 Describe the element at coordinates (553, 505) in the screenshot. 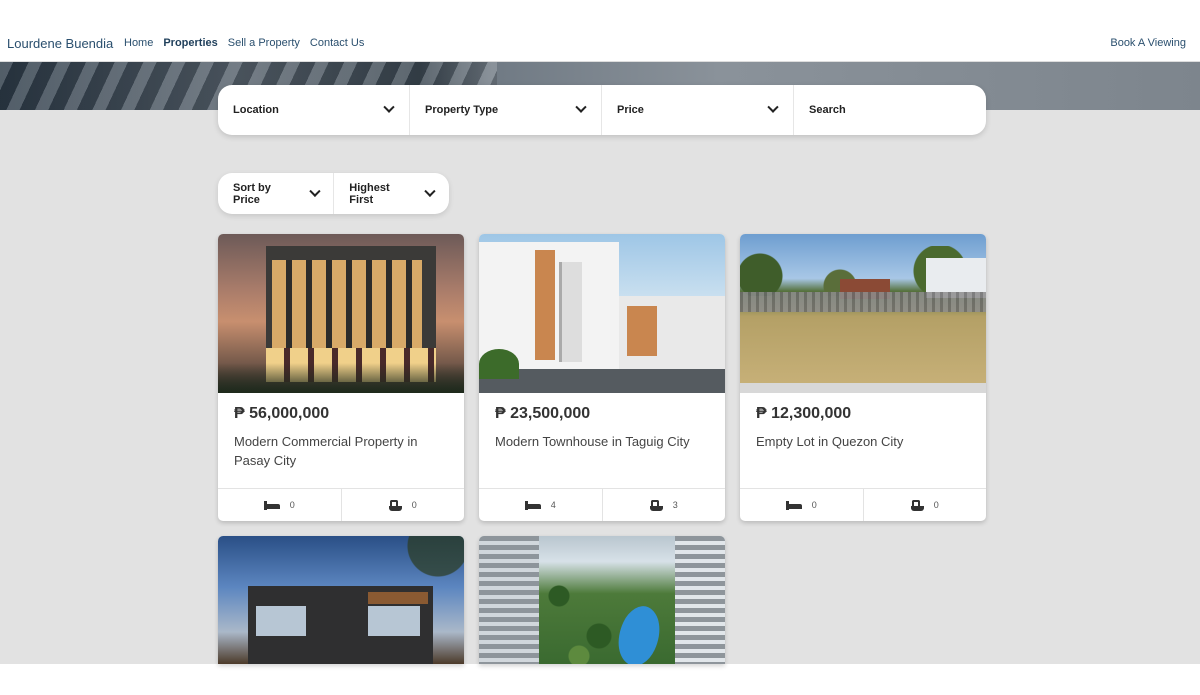

I see `bedroom-count-value: 4` at that location.